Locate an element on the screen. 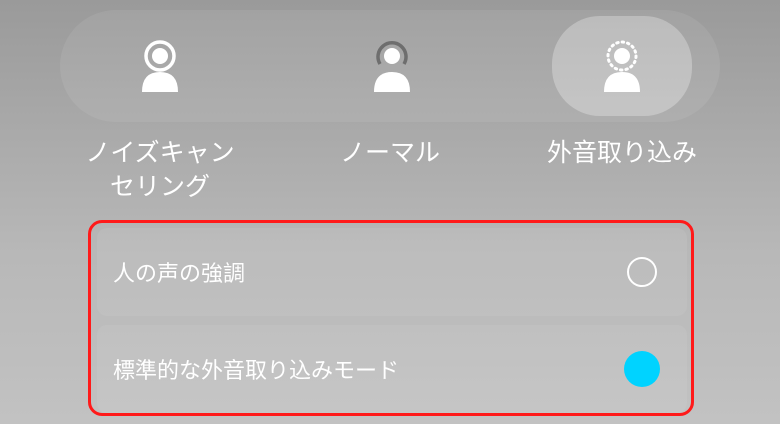 The width and height of the screenshot is (780, 424). person-ring-icon is located at coordinates (160, 66).